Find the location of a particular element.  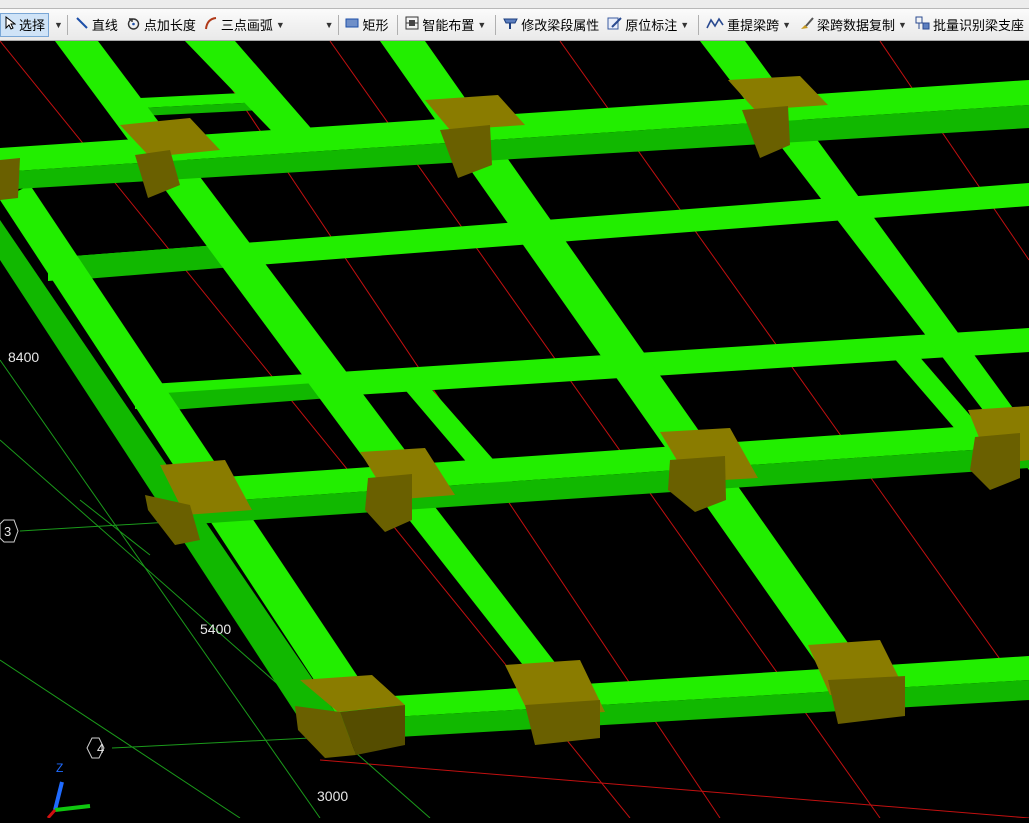

modify-beam-icon is located at coordinates (511, 24).